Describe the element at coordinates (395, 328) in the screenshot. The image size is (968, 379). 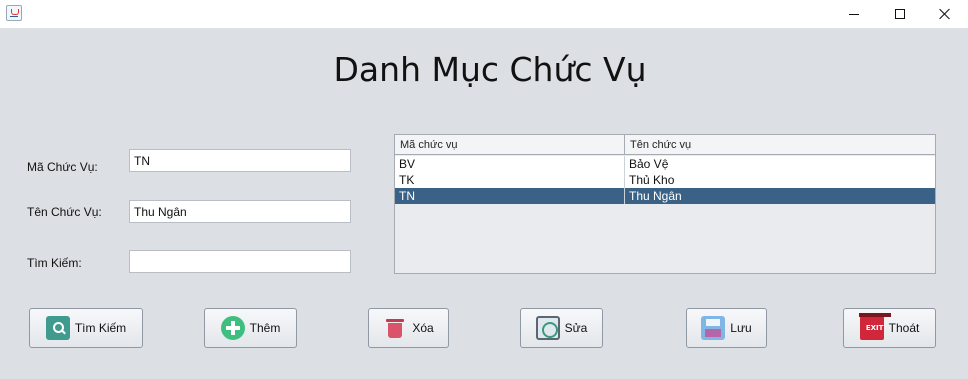
I see `trash-icon` at that location.